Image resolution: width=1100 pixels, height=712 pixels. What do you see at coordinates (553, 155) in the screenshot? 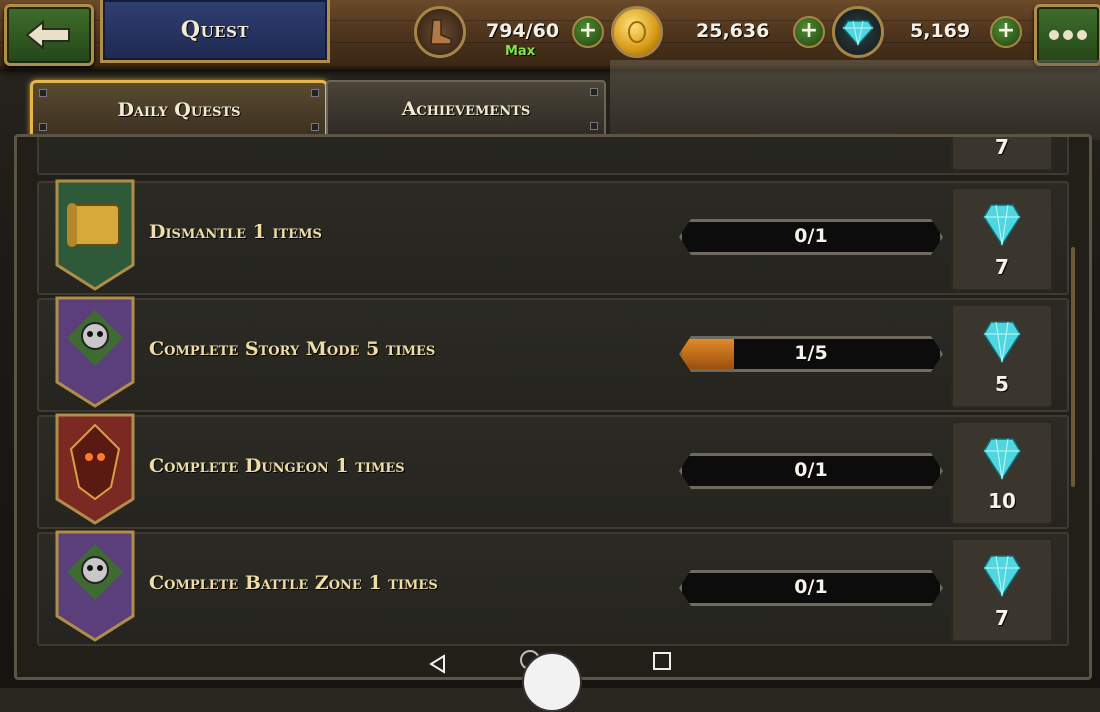
I see `list-item-partial: 7` at bounding box center [553, 155].